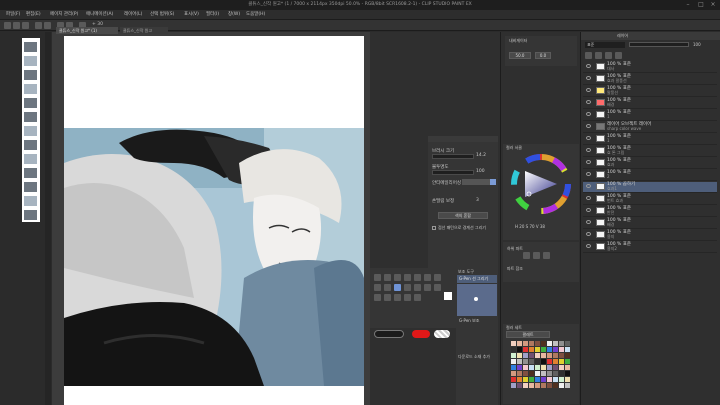 The width and height of the screenshot is (720, 405). Describe the element at coordinates (650, 235) in the screenshot. I see `layer-row: 100 % 표준 용지` at that location.